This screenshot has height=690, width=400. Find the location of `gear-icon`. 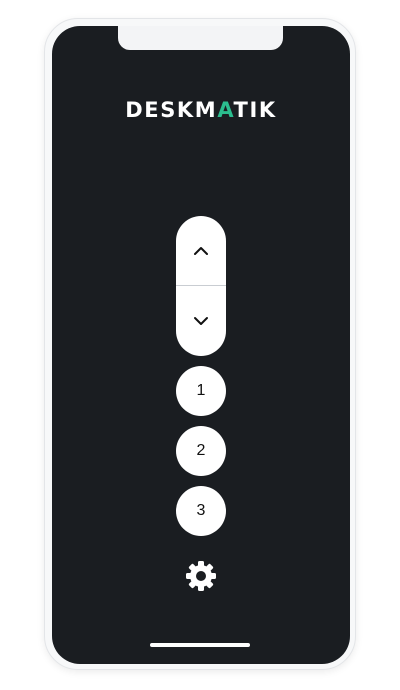

gear-icon is located at coordinates (201, 576).